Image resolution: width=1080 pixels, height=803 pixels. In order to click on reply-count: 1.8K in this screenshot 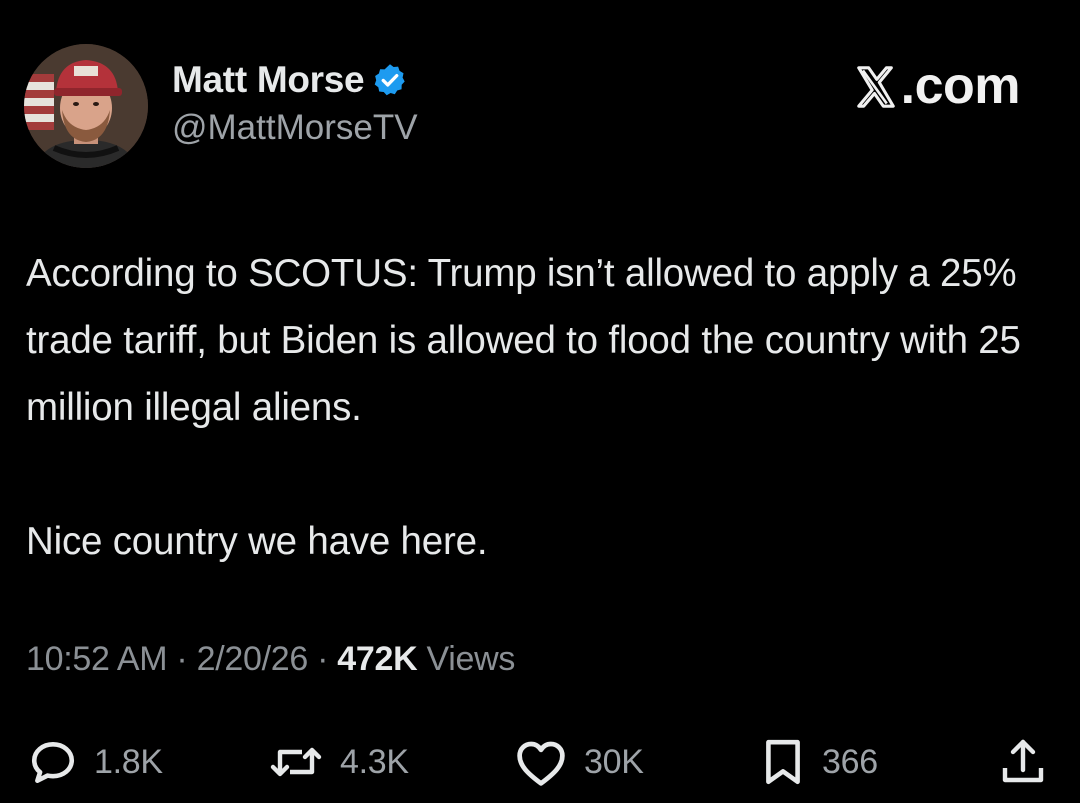, I will do `click(128, 761)`.